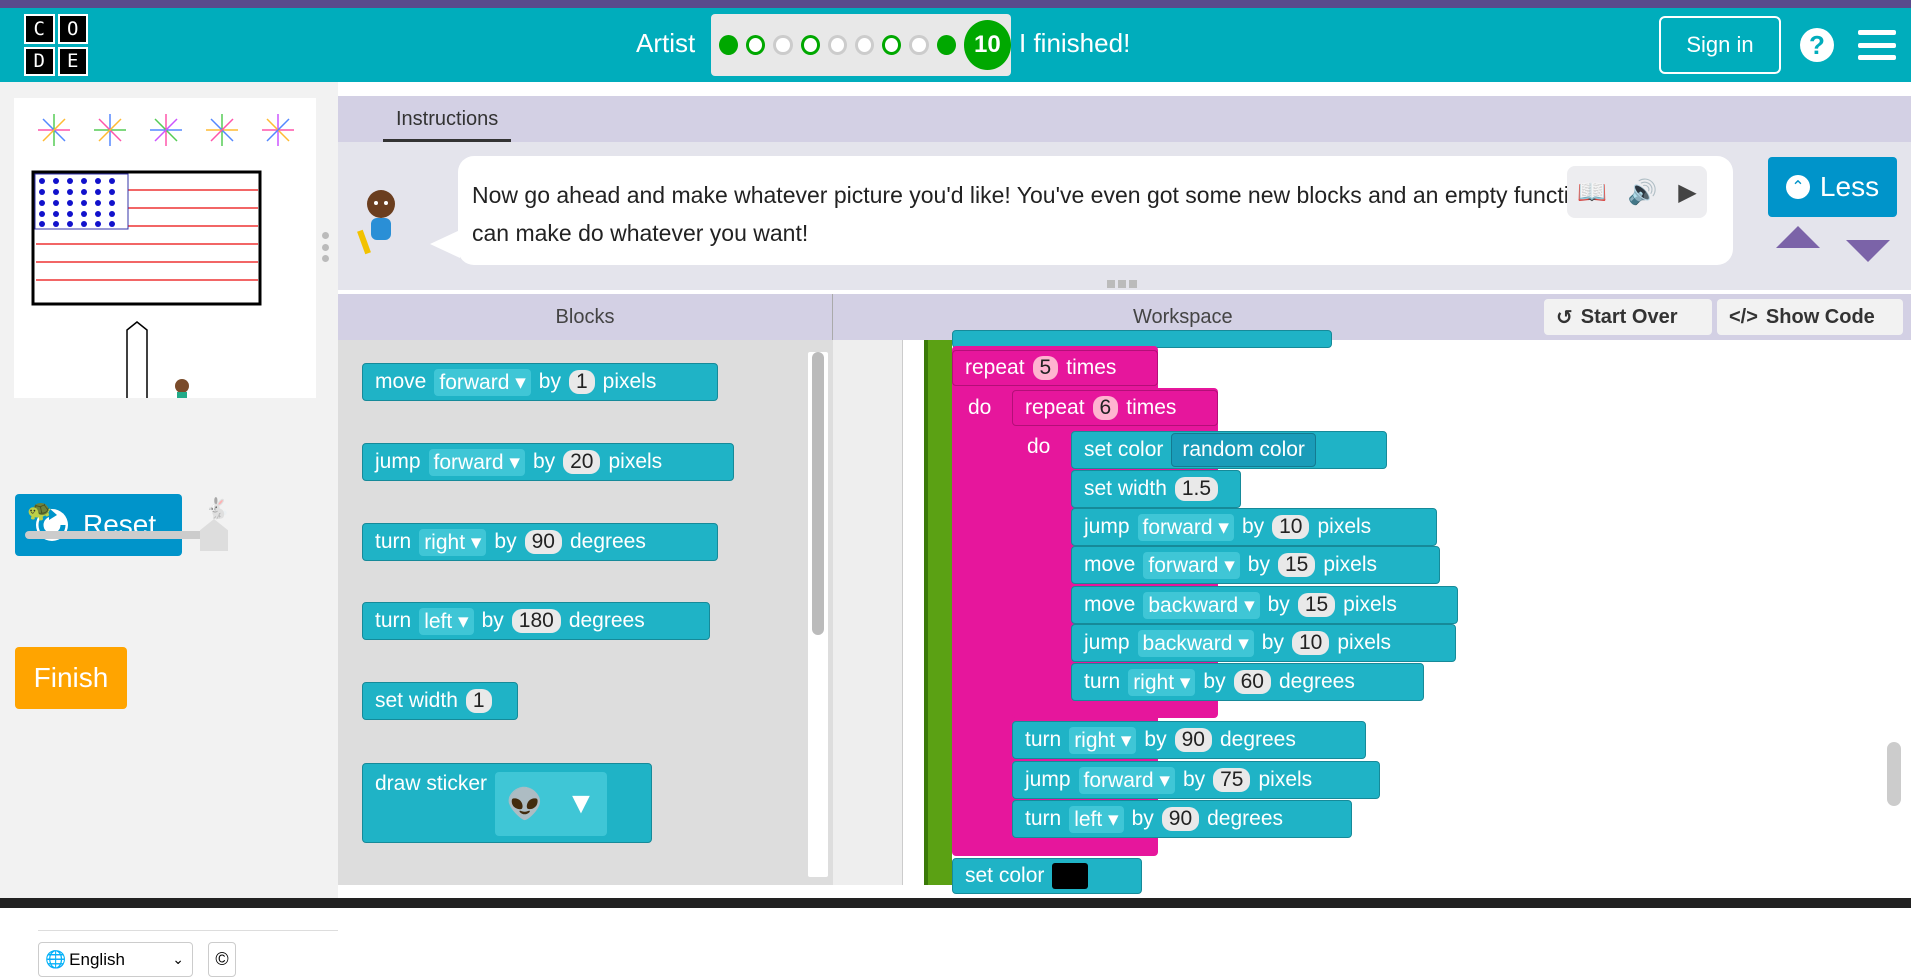 The width and height of the screenshot is (1911, 977). What do you see at coordinates (326, 247) in the screenshot?
I see `panel-resize-handle` at bounding box center [326, 247].